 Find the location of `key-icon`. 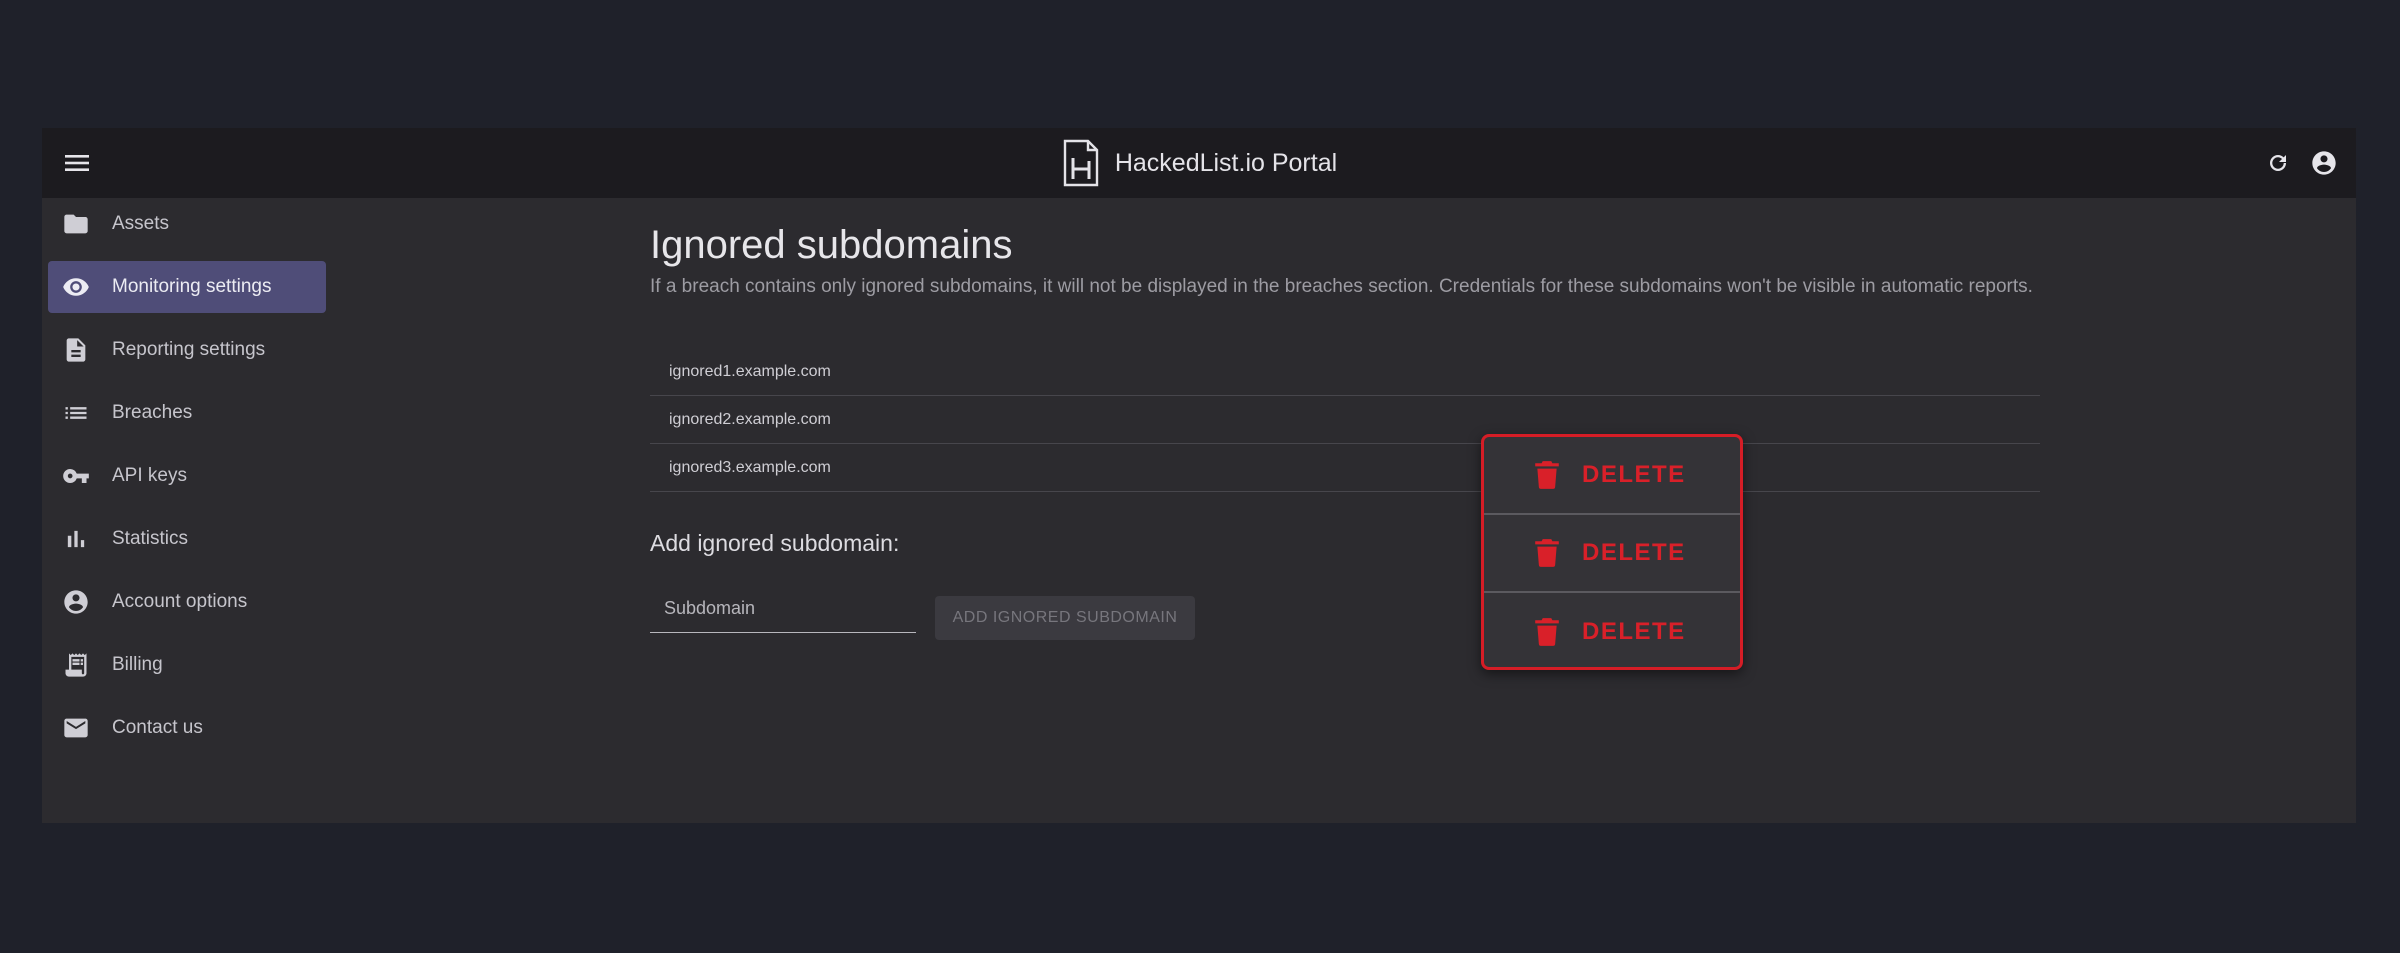

key-icon is located at coordinates (76, 476).